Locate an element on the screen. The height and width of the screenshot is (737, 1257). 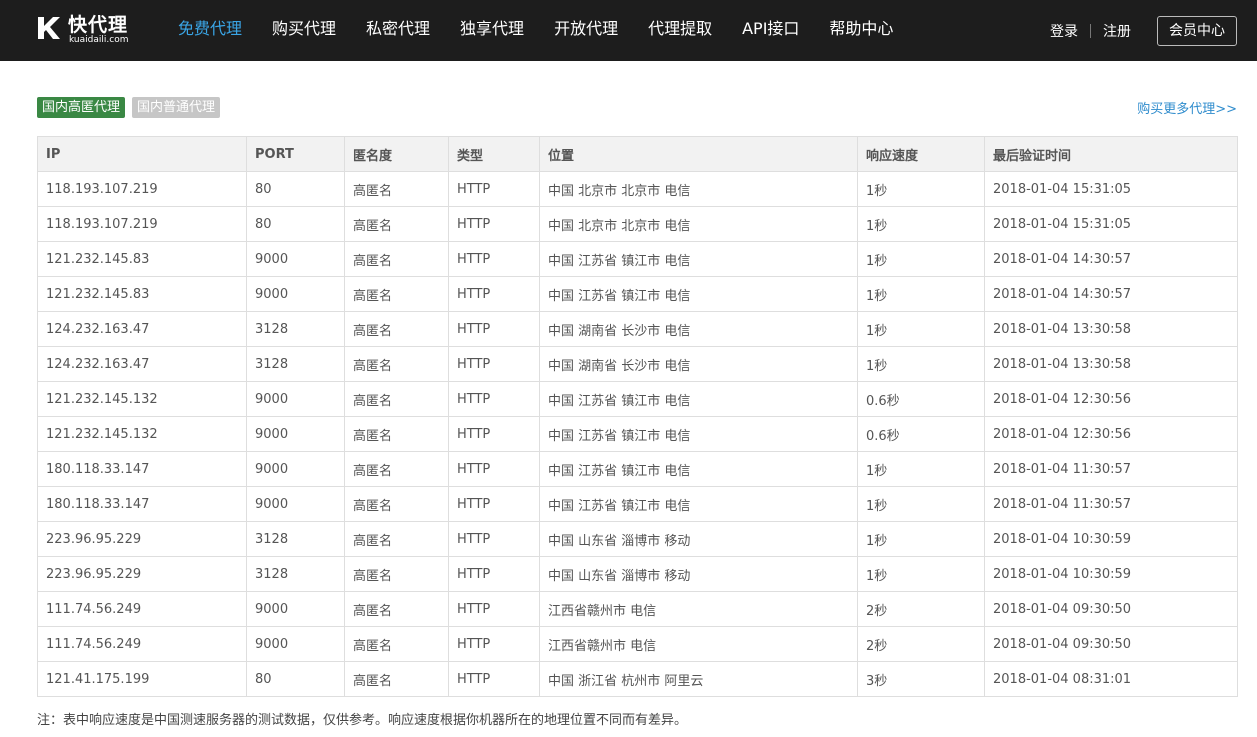
cell-speed: 0.6秒 is located at coordinates (921, 434).